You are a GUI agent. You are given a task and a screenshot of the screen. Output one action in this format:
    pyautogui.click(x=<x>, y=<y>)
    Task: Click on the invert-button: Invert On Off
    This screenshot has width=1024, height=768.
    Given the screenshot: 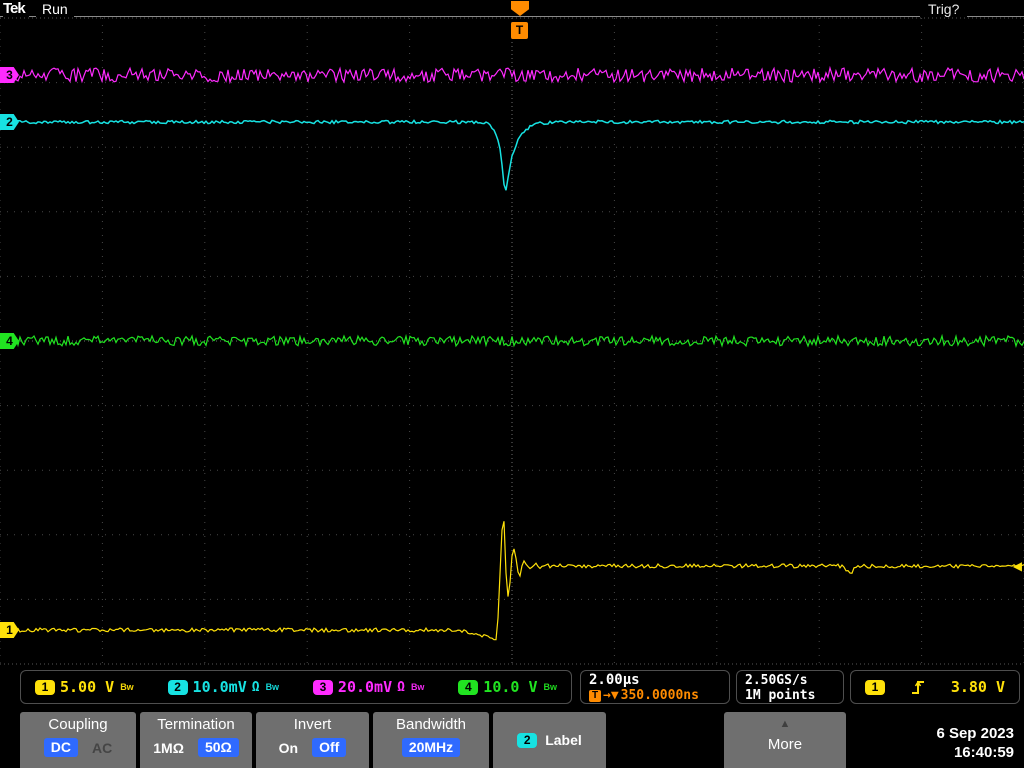 What is the action you would take?
    pyautogui.click(x=312, y=740)
    